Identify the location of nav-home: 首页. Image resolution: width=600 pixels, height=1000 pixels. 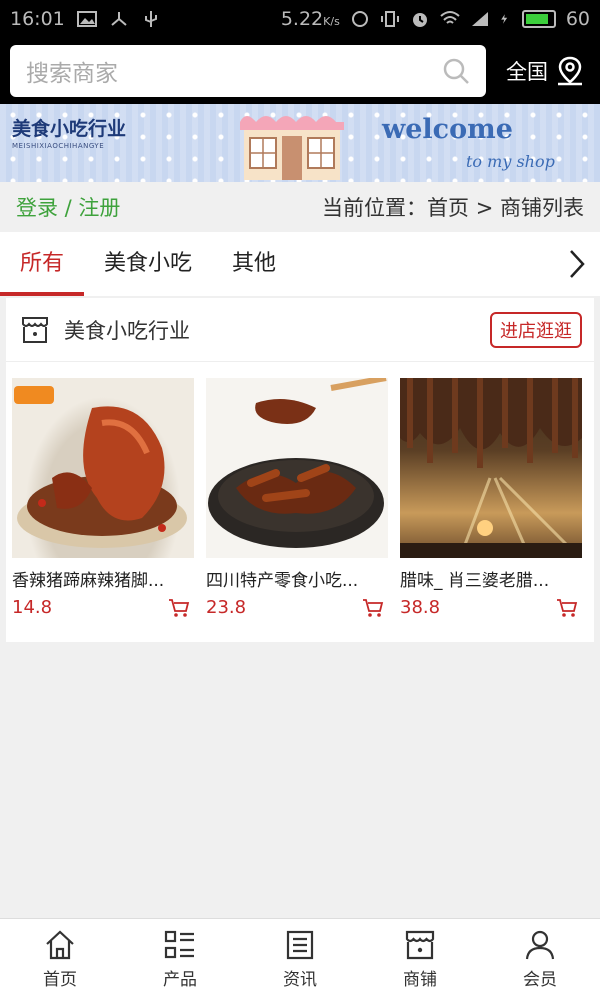
(60, 959).